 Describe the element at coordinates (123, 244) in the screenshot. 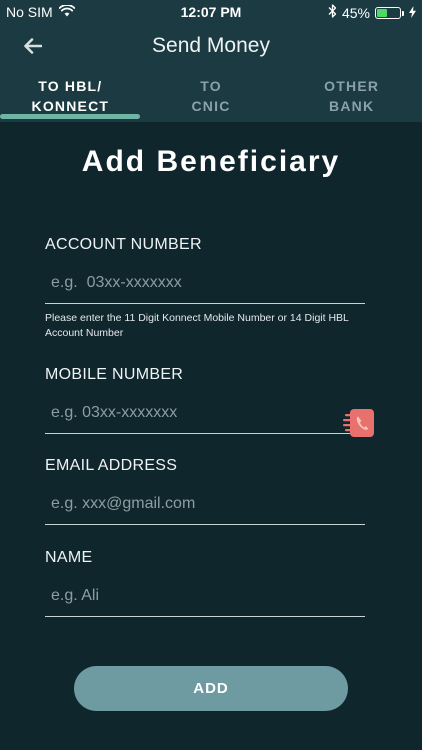

I see `account-number-label: ACCOUNT NUMBER` at that location.